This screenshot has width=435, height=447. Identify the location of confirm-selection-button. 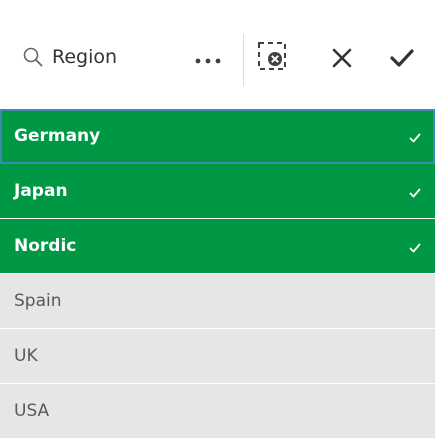
(402, 60).